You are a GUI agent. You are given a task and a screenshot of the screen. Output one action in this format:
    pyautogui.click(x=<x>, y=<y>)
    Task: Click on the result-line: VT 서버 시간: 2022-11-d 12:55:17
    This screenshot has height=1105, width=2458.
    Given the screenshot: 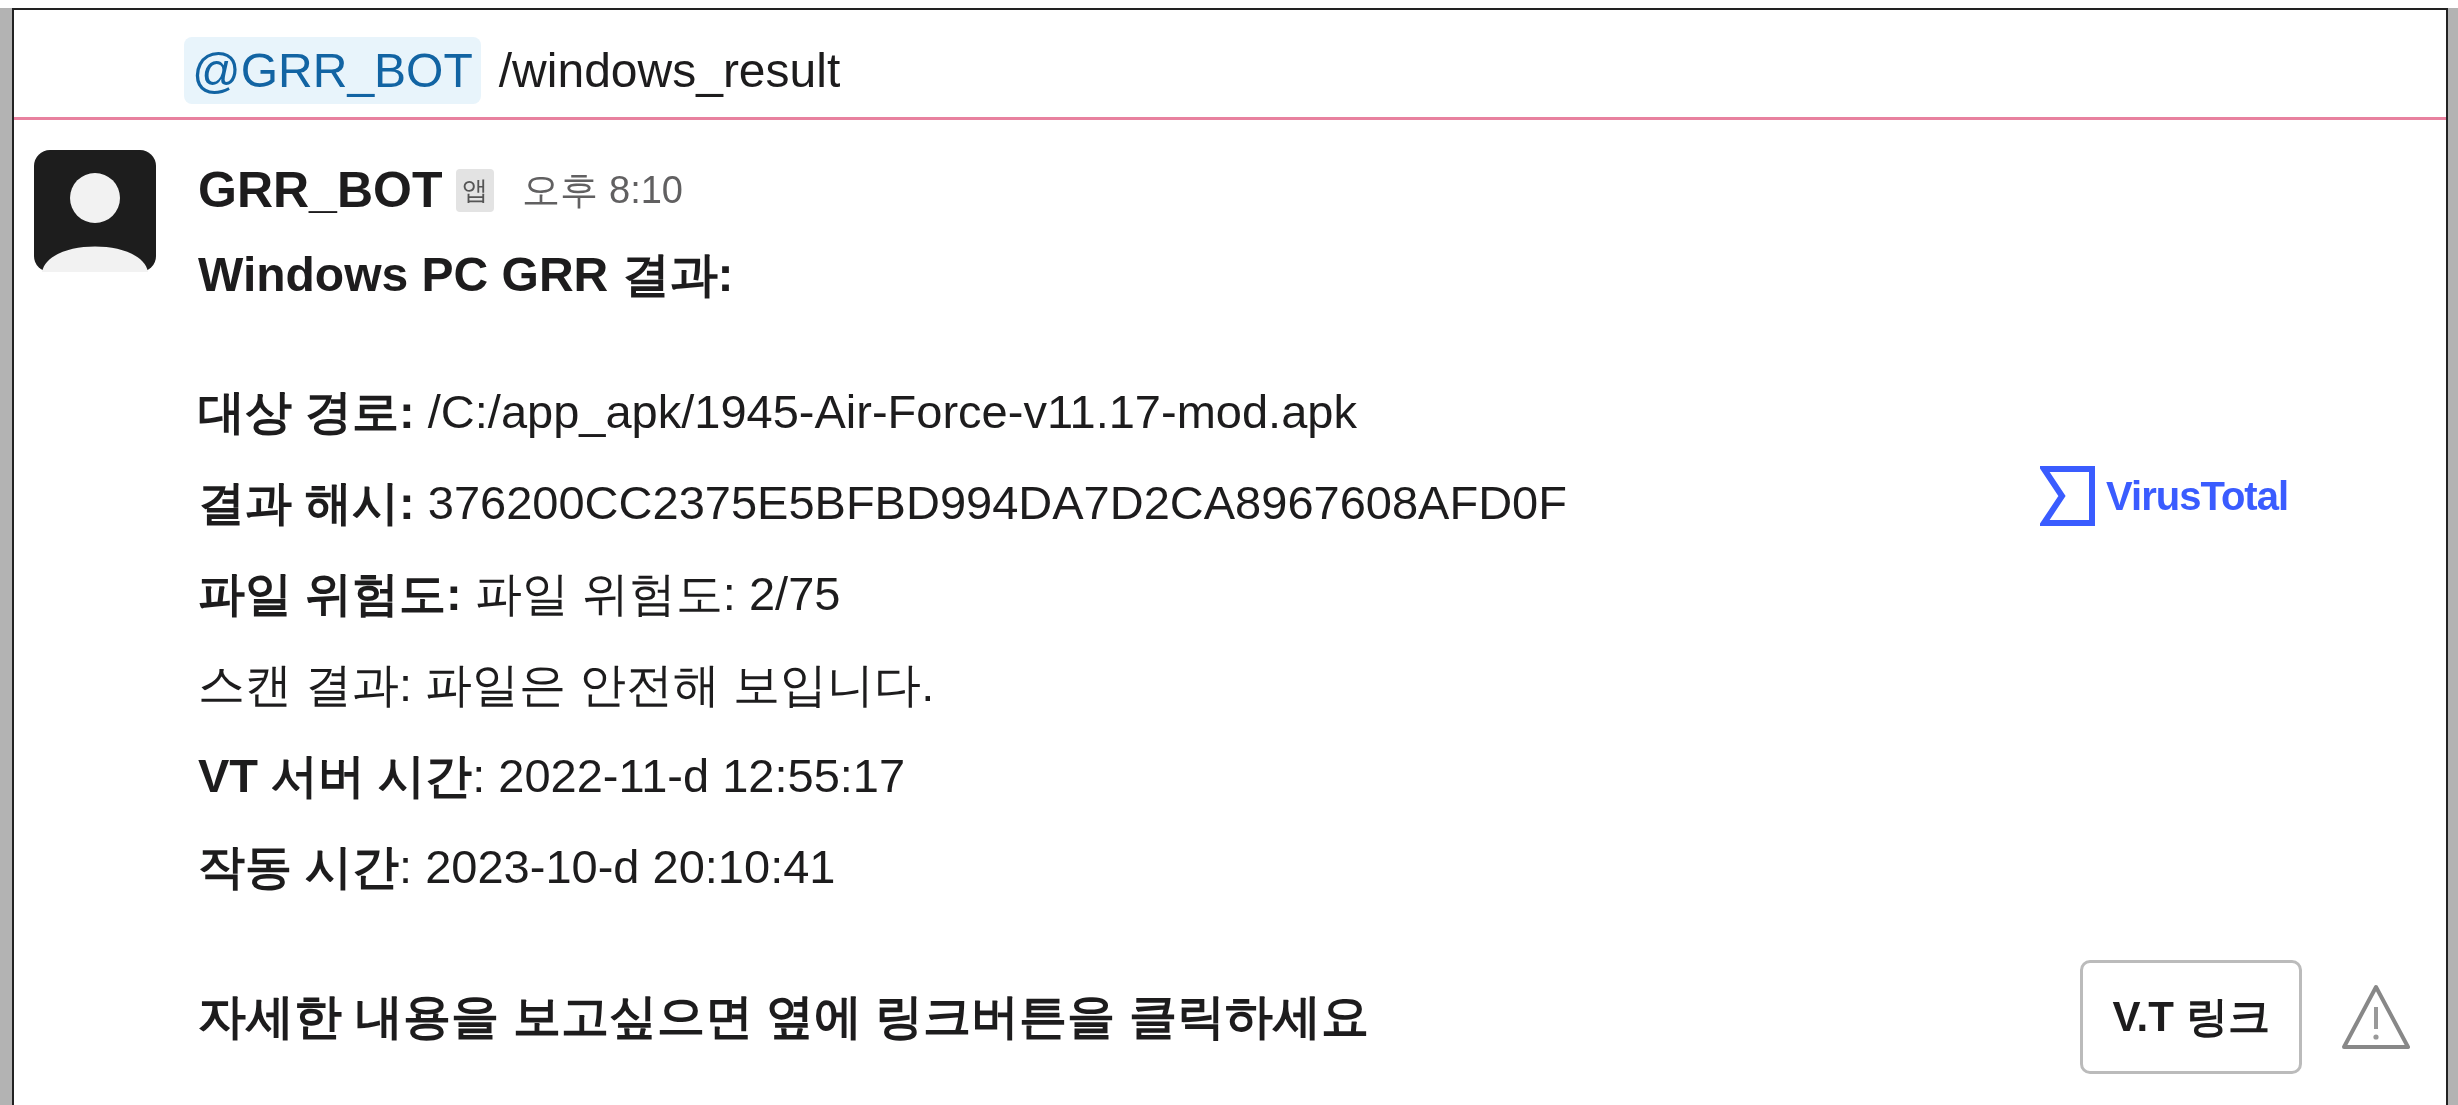 What is the action you would take?
    pyautogui.click(x=552, y=776)
    